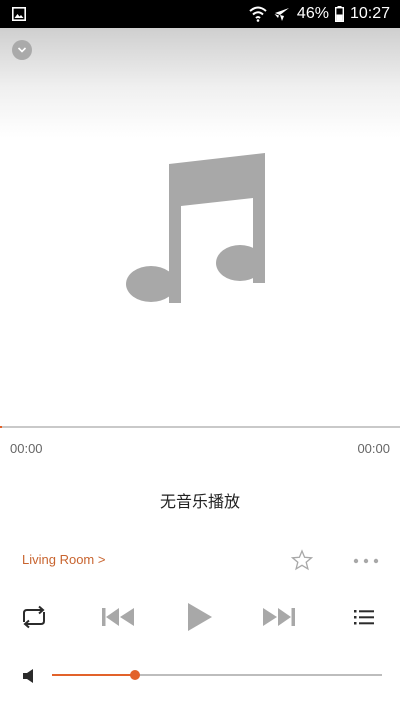  I want to click on progress-bar, so click(200, 427).